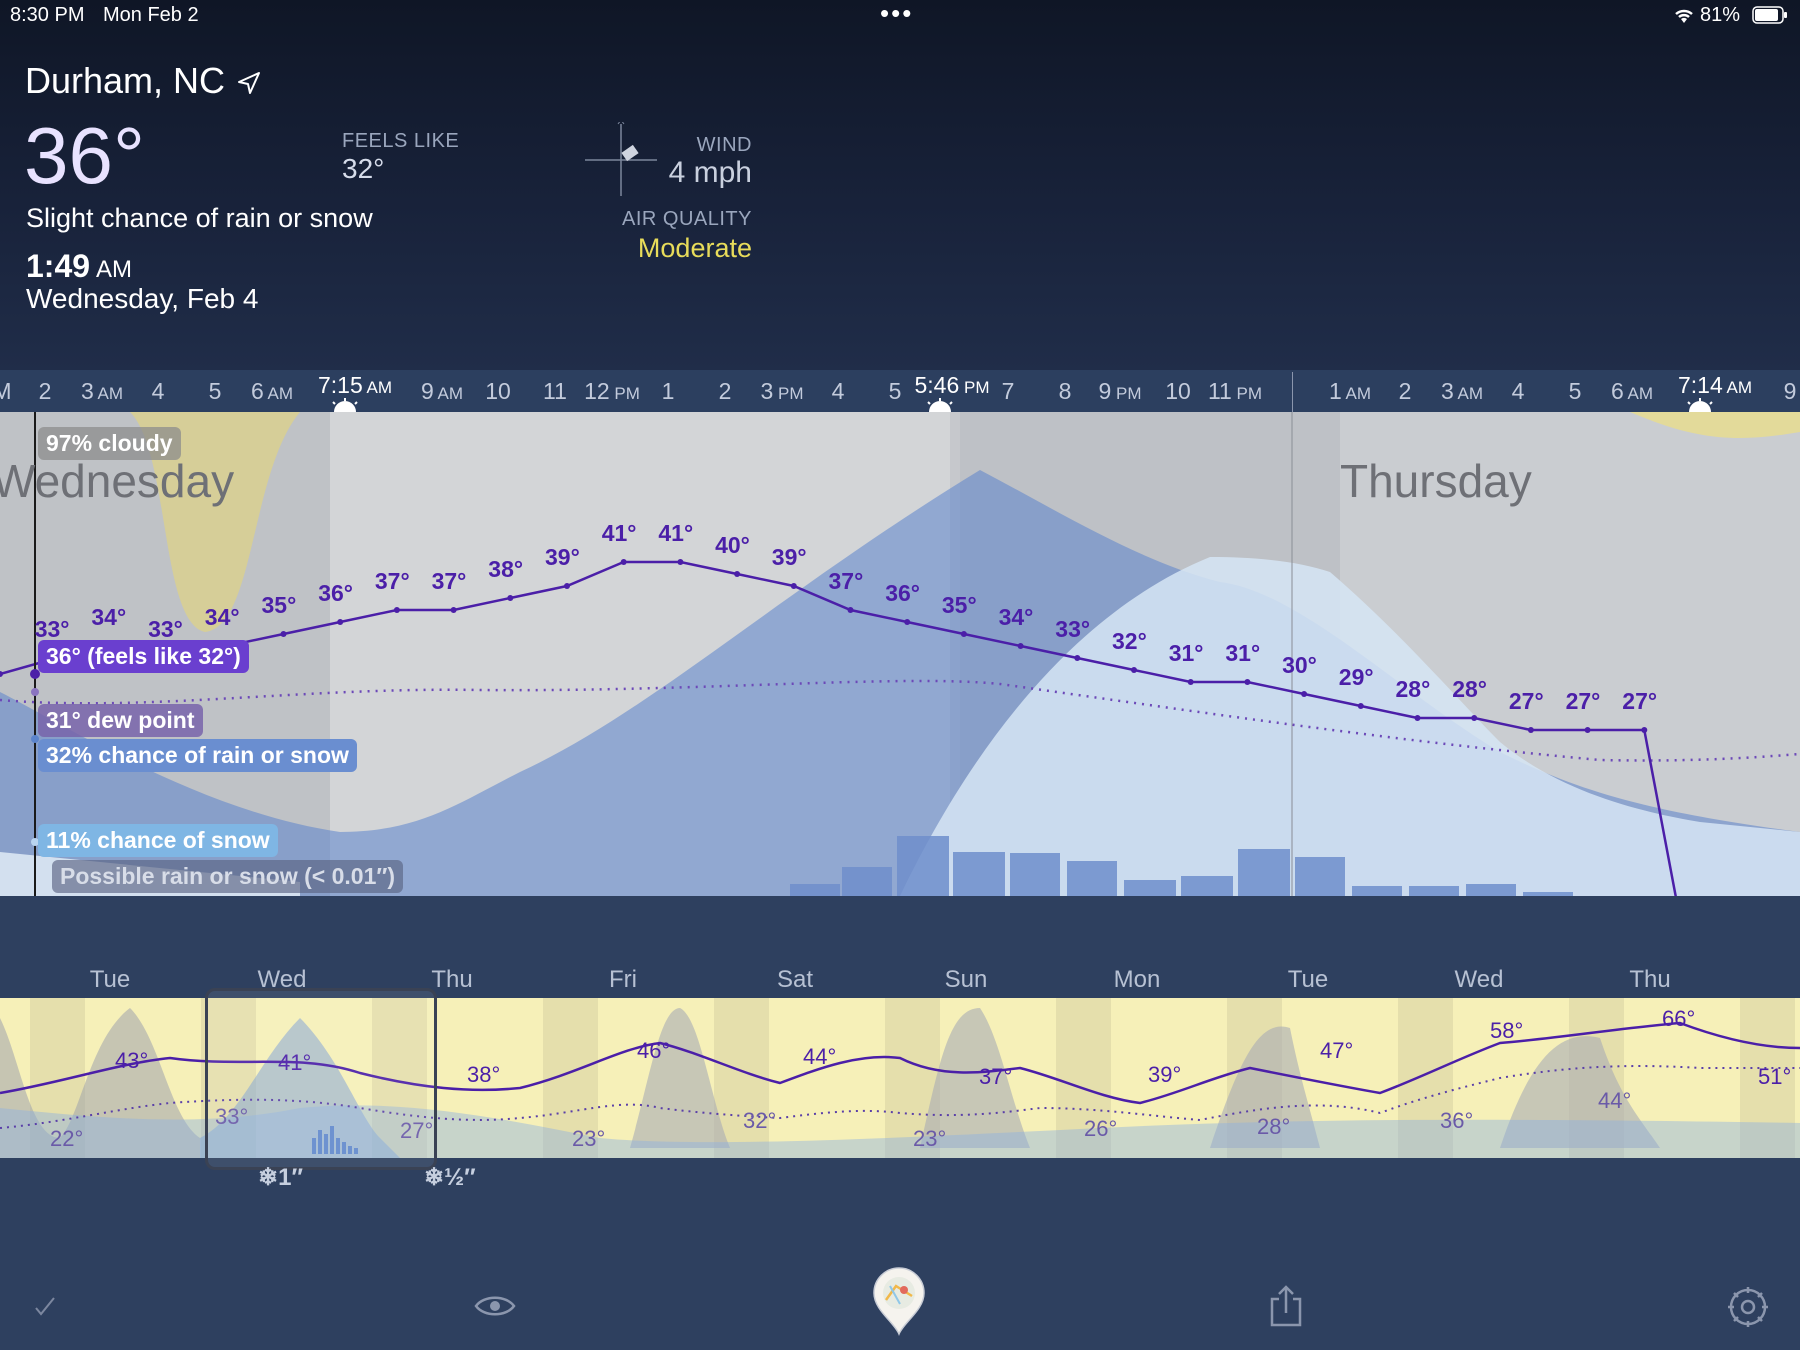 Image resolution: width=1800 pixels, height=1350 pixels. What do you see at coordinates (442, 391) in the screenshot?
I see `timeline-tick: 9 AM` at bounding box center [442, 391].